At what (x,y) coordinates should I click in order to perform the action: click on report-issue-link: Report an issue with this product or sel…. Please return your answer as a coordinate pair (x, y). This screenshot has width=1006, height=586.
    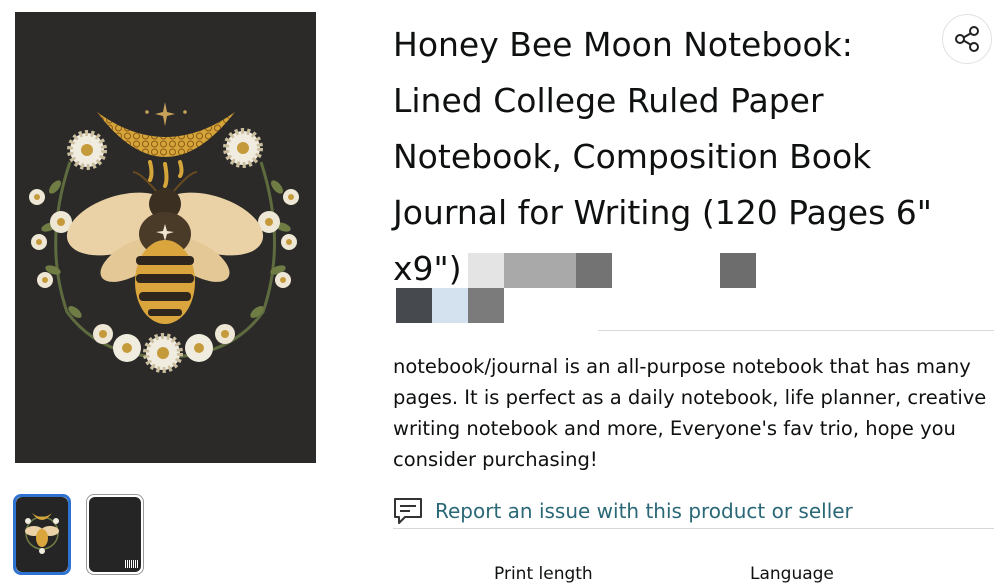
    Looking at the image, I should click on (623, 511).